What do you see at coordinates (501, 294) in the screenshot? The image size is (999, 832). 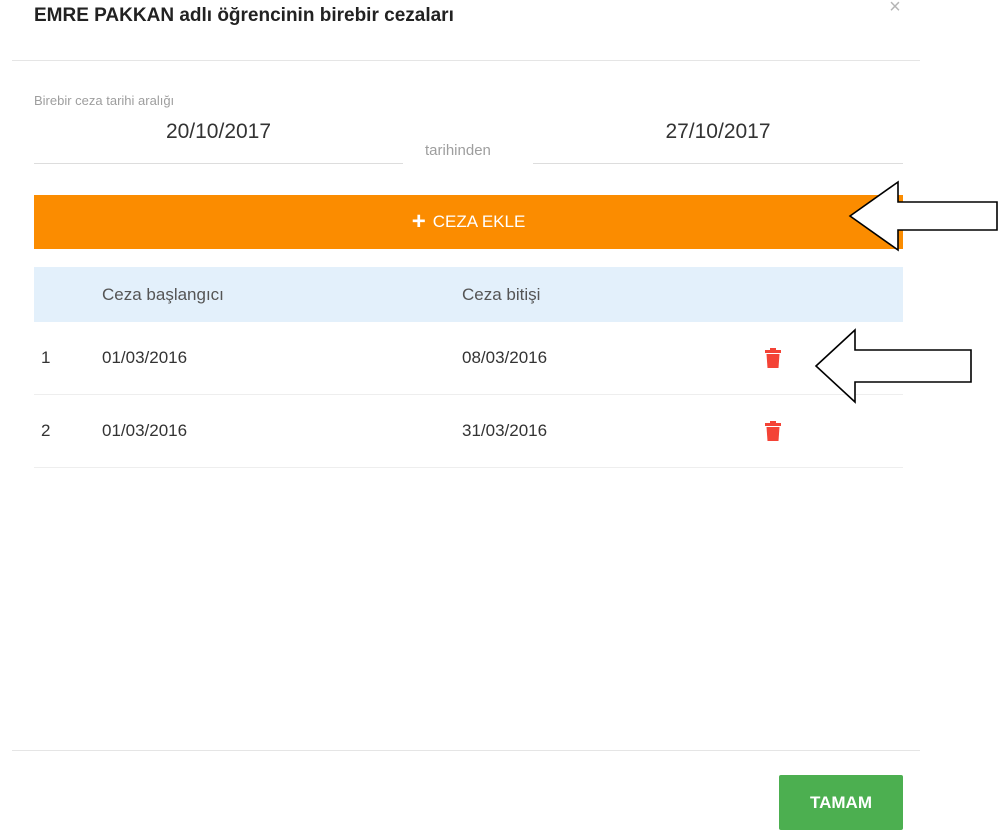 I see `header-end: Ceza bitişi` at bounding box center [501, 294].